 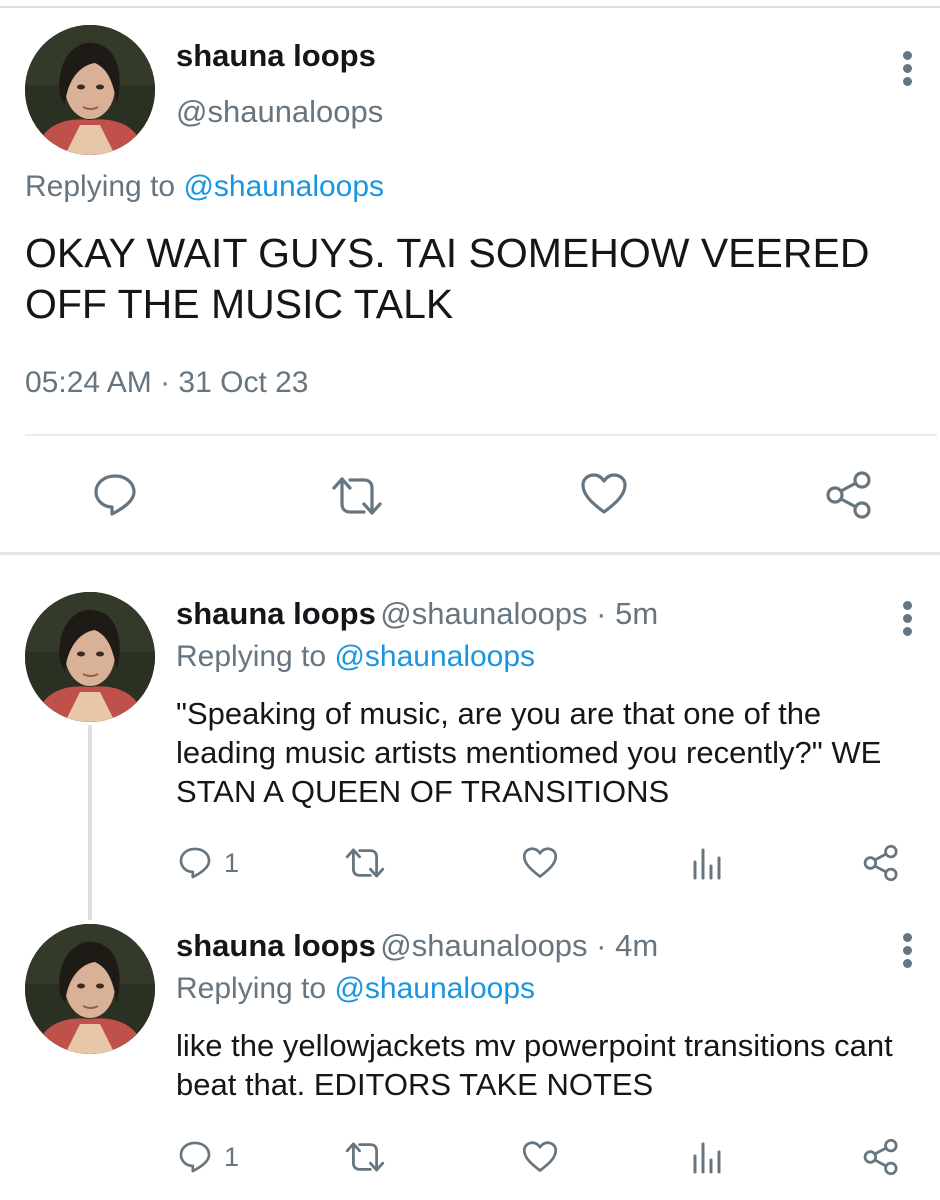 What do you see at coordinates (519, 945) in the screenshot?
I see `handle-and-time: @shaunaloops · 4m` at bounding box center [519, 945].